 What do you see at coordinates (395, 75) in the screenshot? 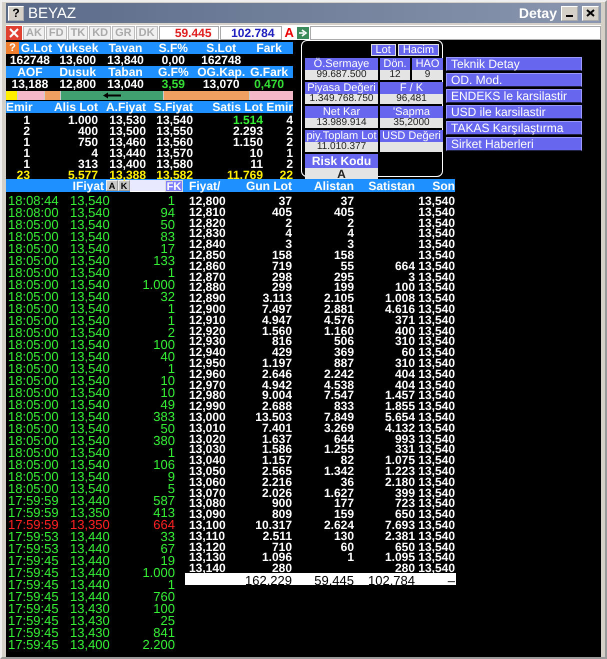
I see `field-value: 12` at bounding box center [395, 75].